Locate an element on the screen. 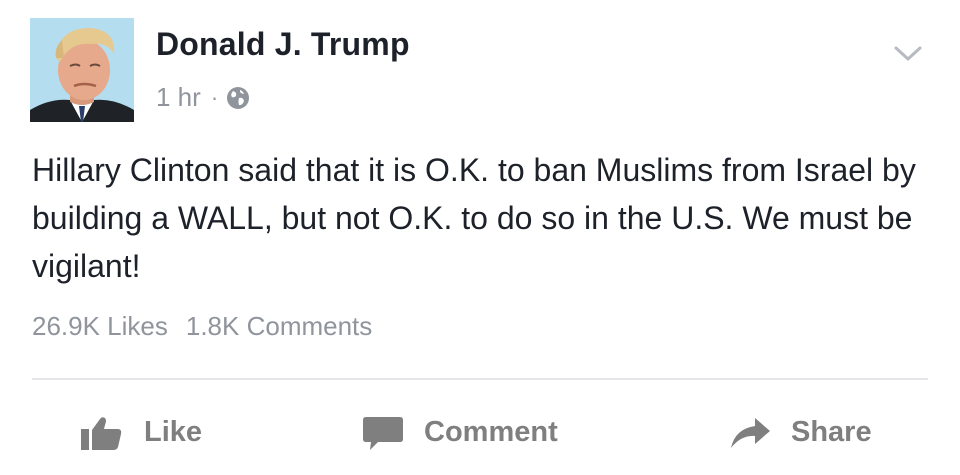  author-name: Donald J. Trump is located at coordinates (283, 44).